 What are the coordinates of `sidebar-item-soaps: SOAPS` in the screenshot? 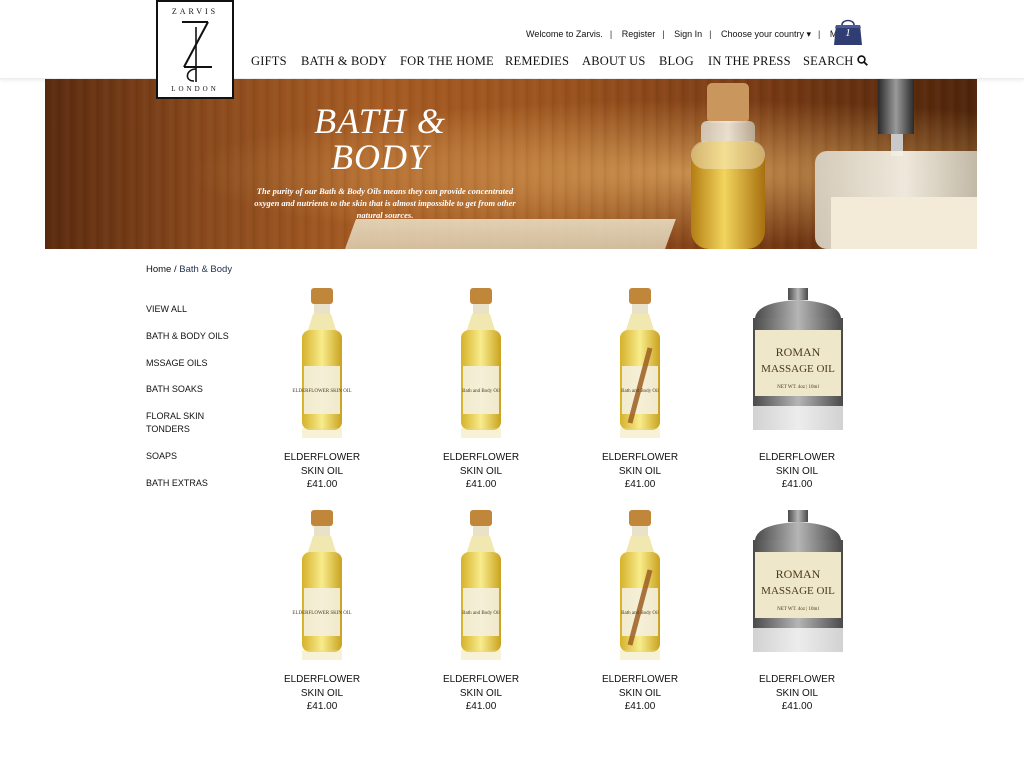 It's located at (196, 456).